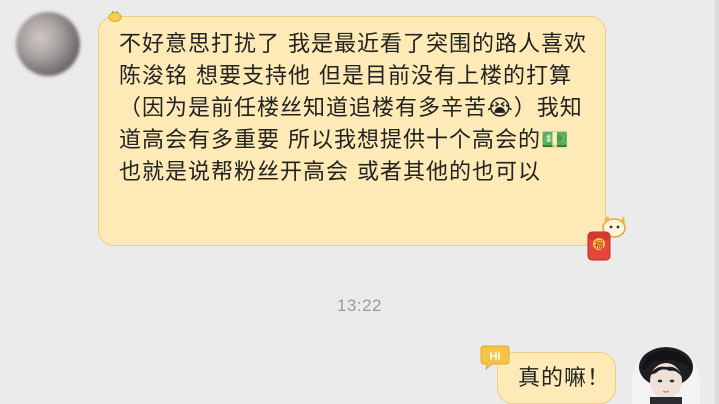 The width and height of the screenshot is (719, 404). I want to click on scrollbar-track, so click(717, 202).